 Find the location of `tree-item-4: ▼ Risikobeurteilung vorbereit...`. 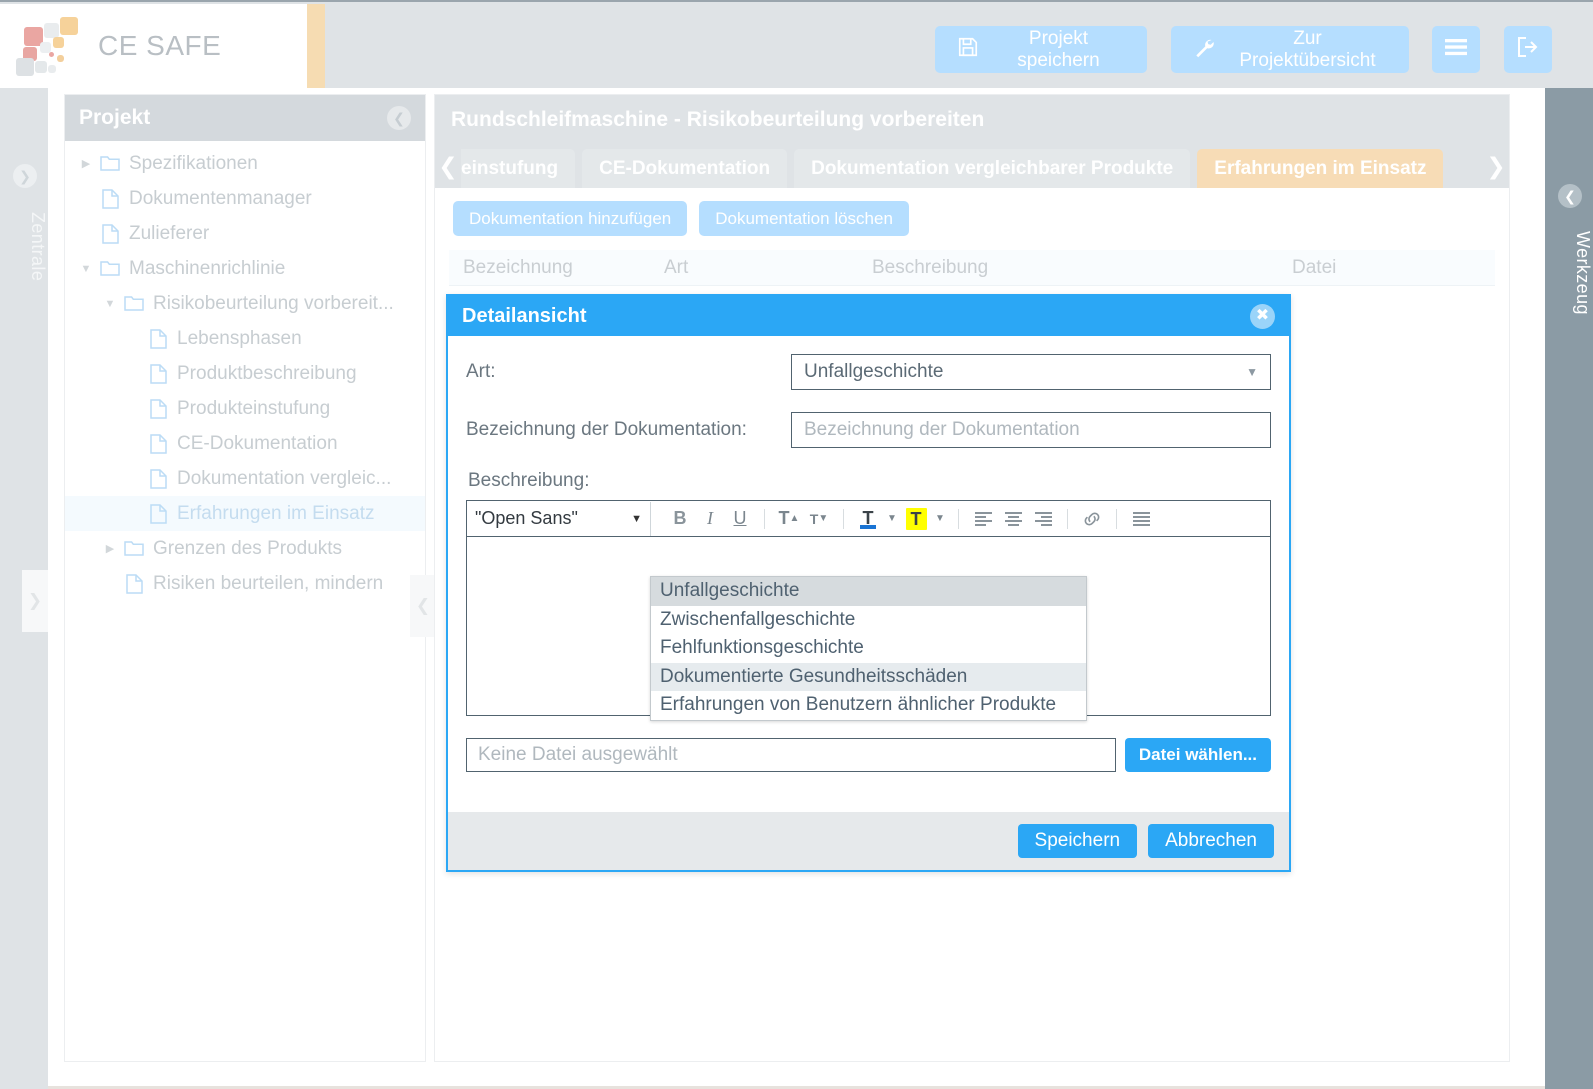

tree-item-4: ▼ Risikobeurteilung vorbereit... is located at coordinates (245, 303).